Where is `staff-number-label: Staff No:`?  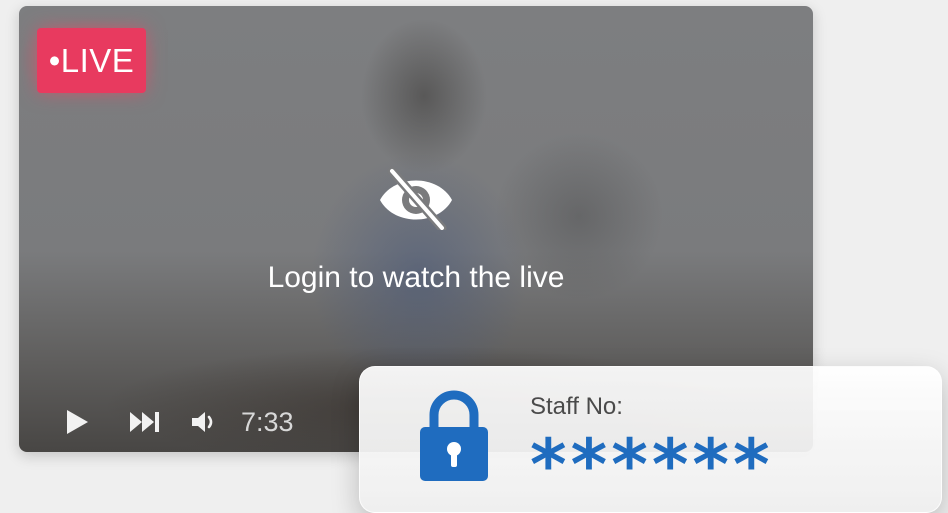 staff-number-label: Staff No: is located at coordinates (576, 406).